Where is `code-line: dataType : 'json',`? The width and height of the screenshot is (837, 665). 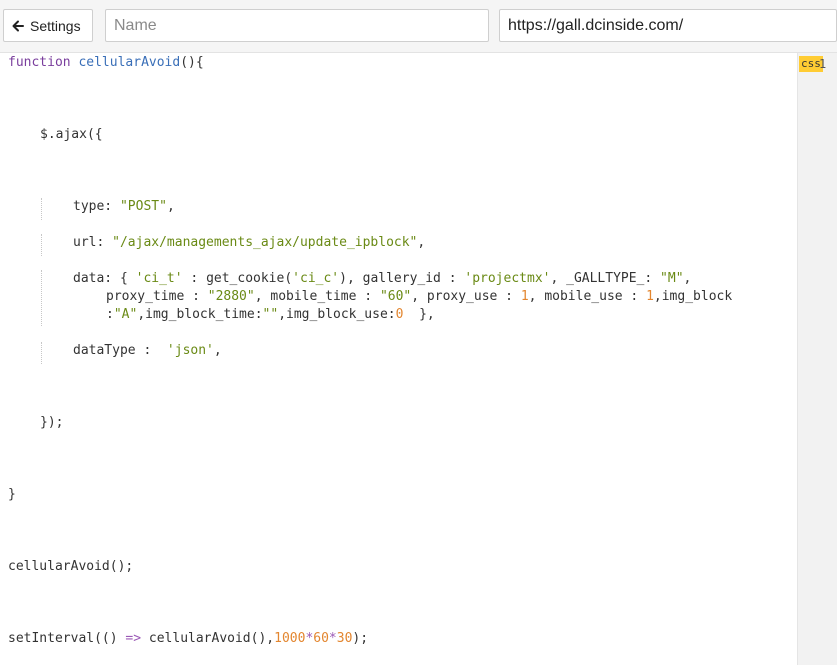
code-line: dataType : 'json', is located at coordinates (147, 350).